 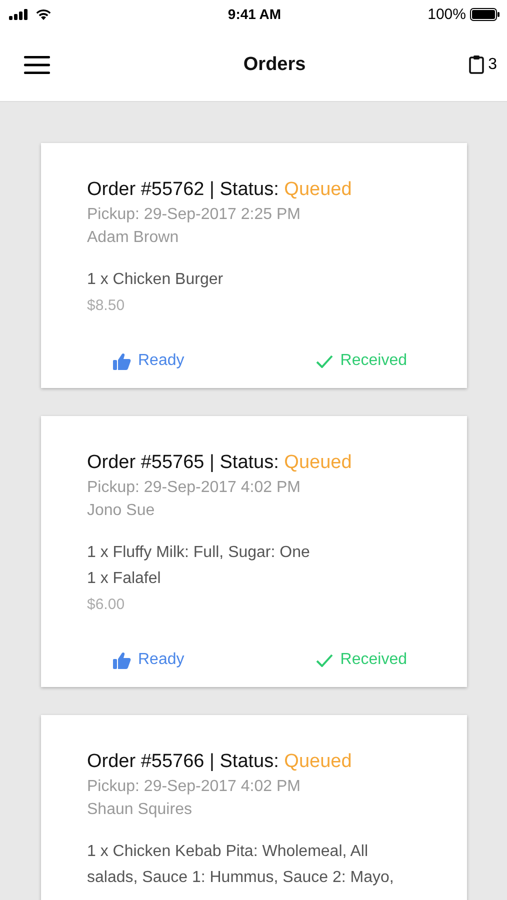 What do you see at coordinates (199, 553) in the screenshot?
I see `order-item: 1 x Fluffy Milk: Full, Sugar: One` at bounding box center [199, 553].